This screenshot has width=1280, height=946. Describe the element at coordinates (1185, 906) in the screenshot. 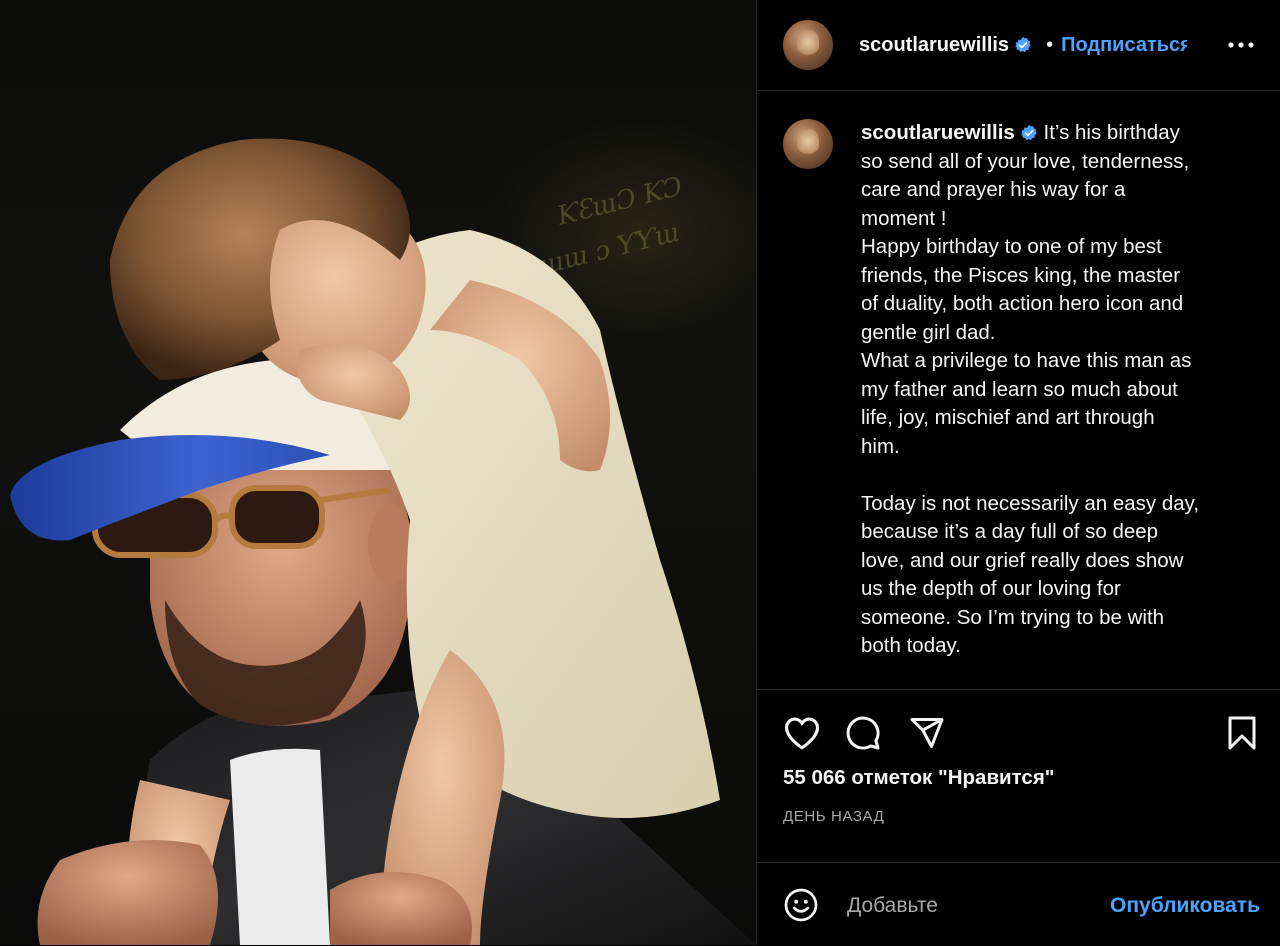

I see `publish-button: Опубликовать` at that location.